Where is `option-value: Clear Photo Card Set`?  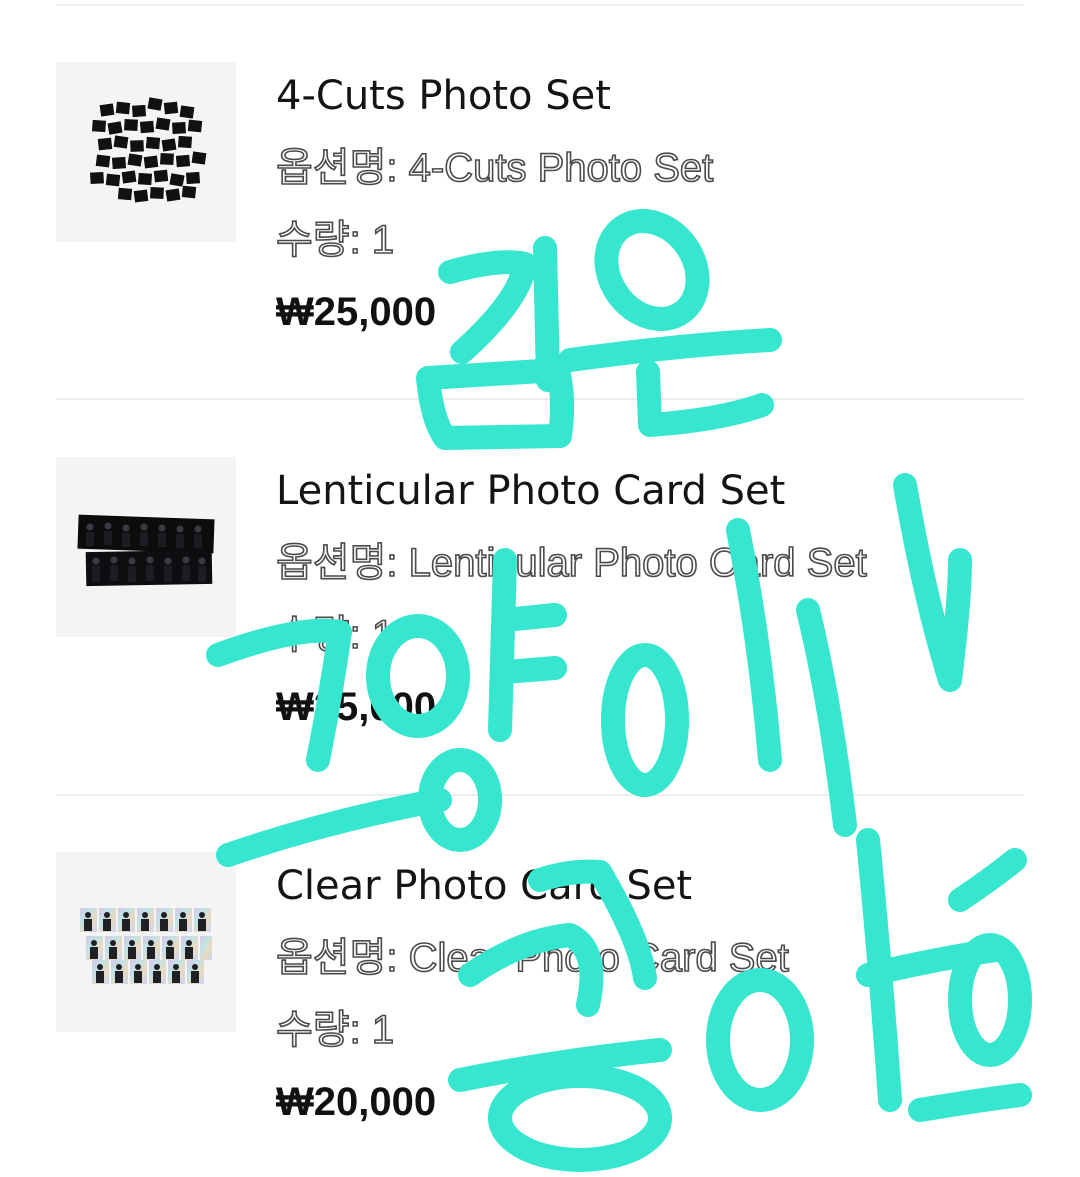
option-value: Clear Photo Card Set is located at coordinates (599, 958).